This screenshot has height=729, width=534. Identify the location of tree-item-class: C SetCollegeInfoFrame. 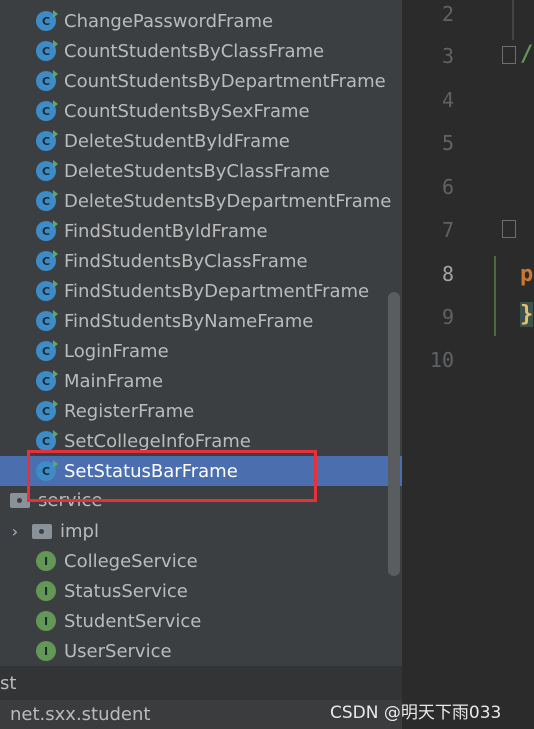
(201, 441).